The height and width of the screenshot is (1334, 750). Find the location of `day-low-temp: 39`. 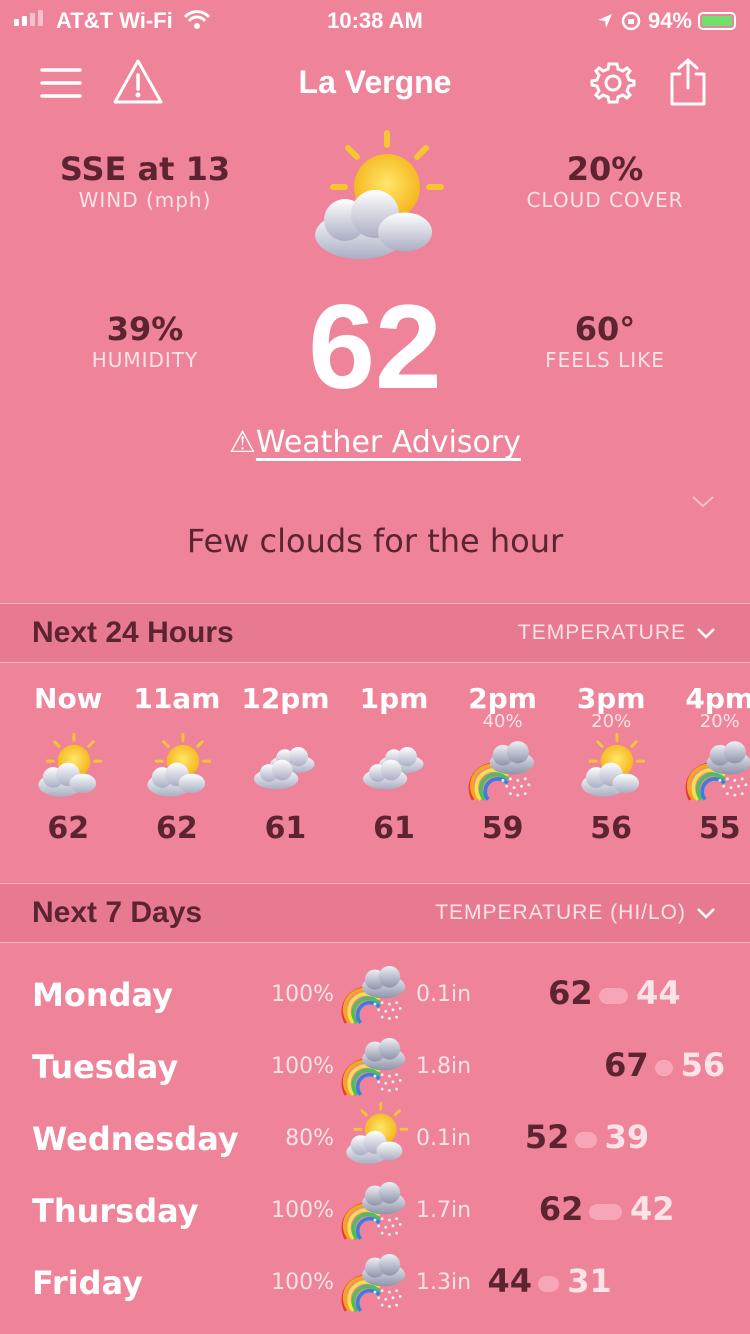

day-low-temp: 39 is located at coordinates (627, 1137).